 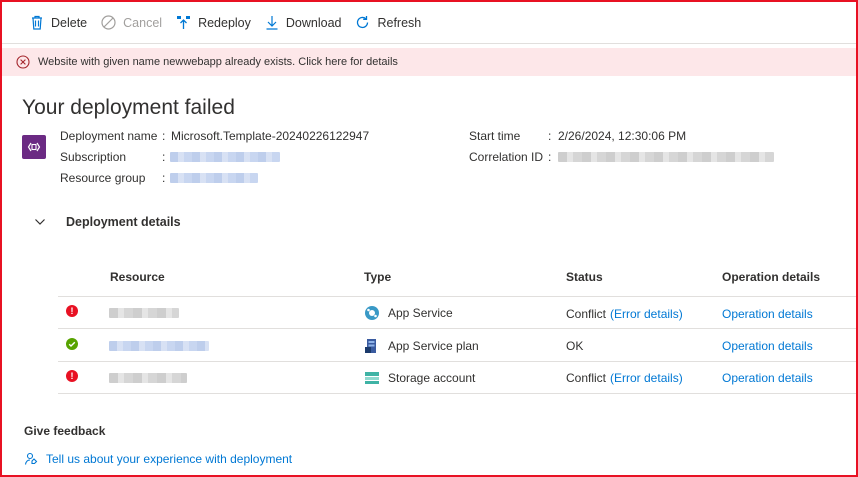 What do you see at coordinates (378, 277) in the screenshot?
I see `column-header-type: Type` at bounding box center [378, 277].